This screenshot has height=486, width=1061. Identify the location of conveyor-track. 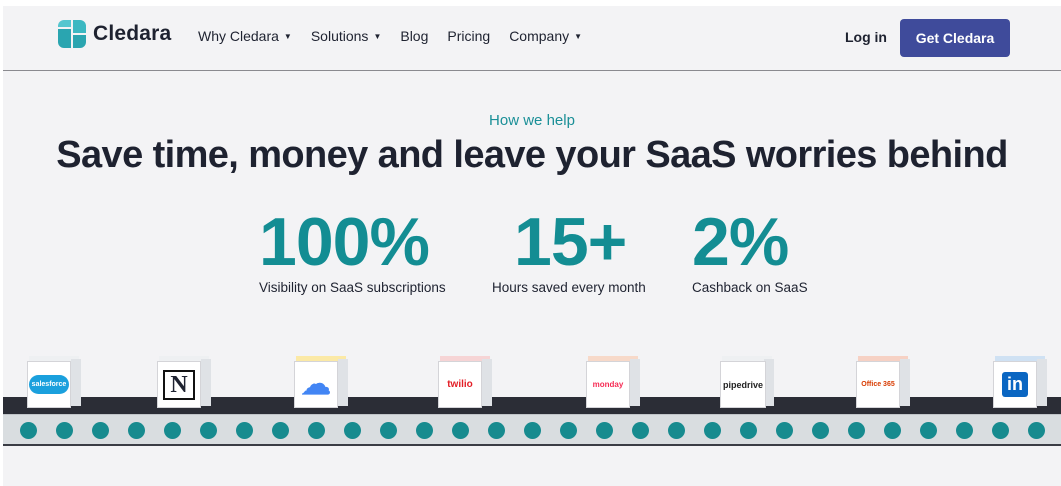
(532, 430).